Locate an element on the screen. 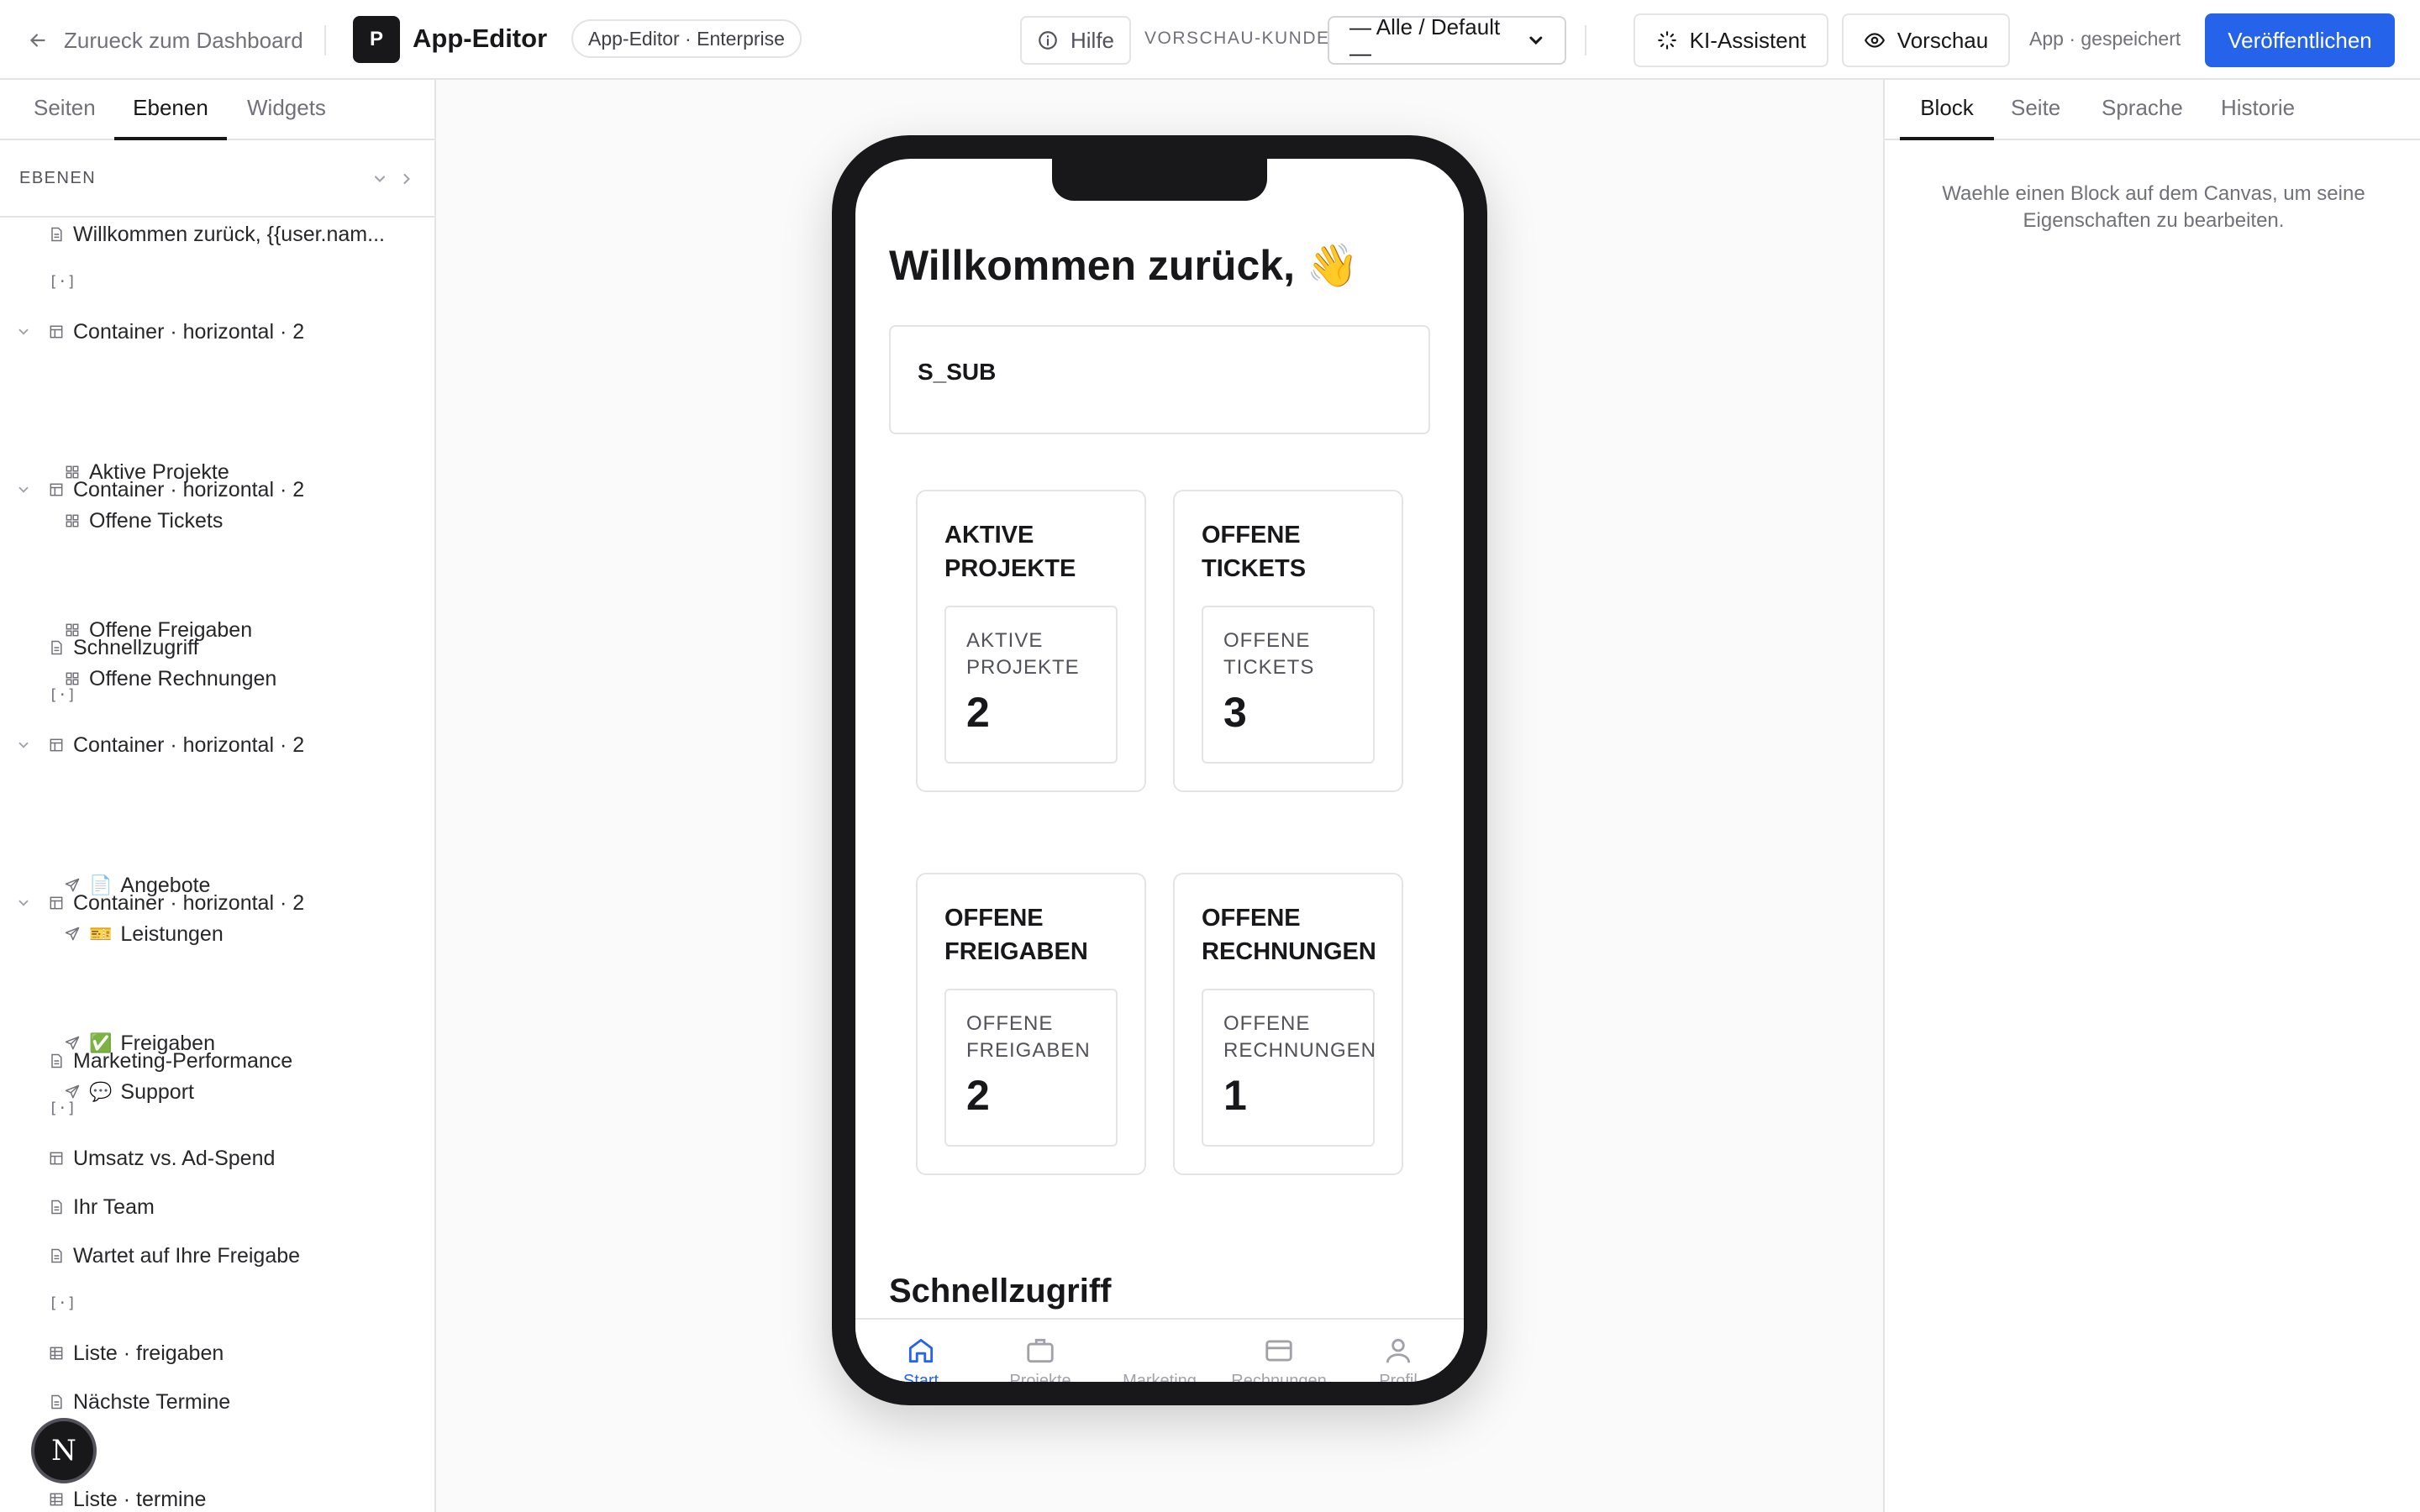  briefcase-icon is located at coordinates (1041, 1350).